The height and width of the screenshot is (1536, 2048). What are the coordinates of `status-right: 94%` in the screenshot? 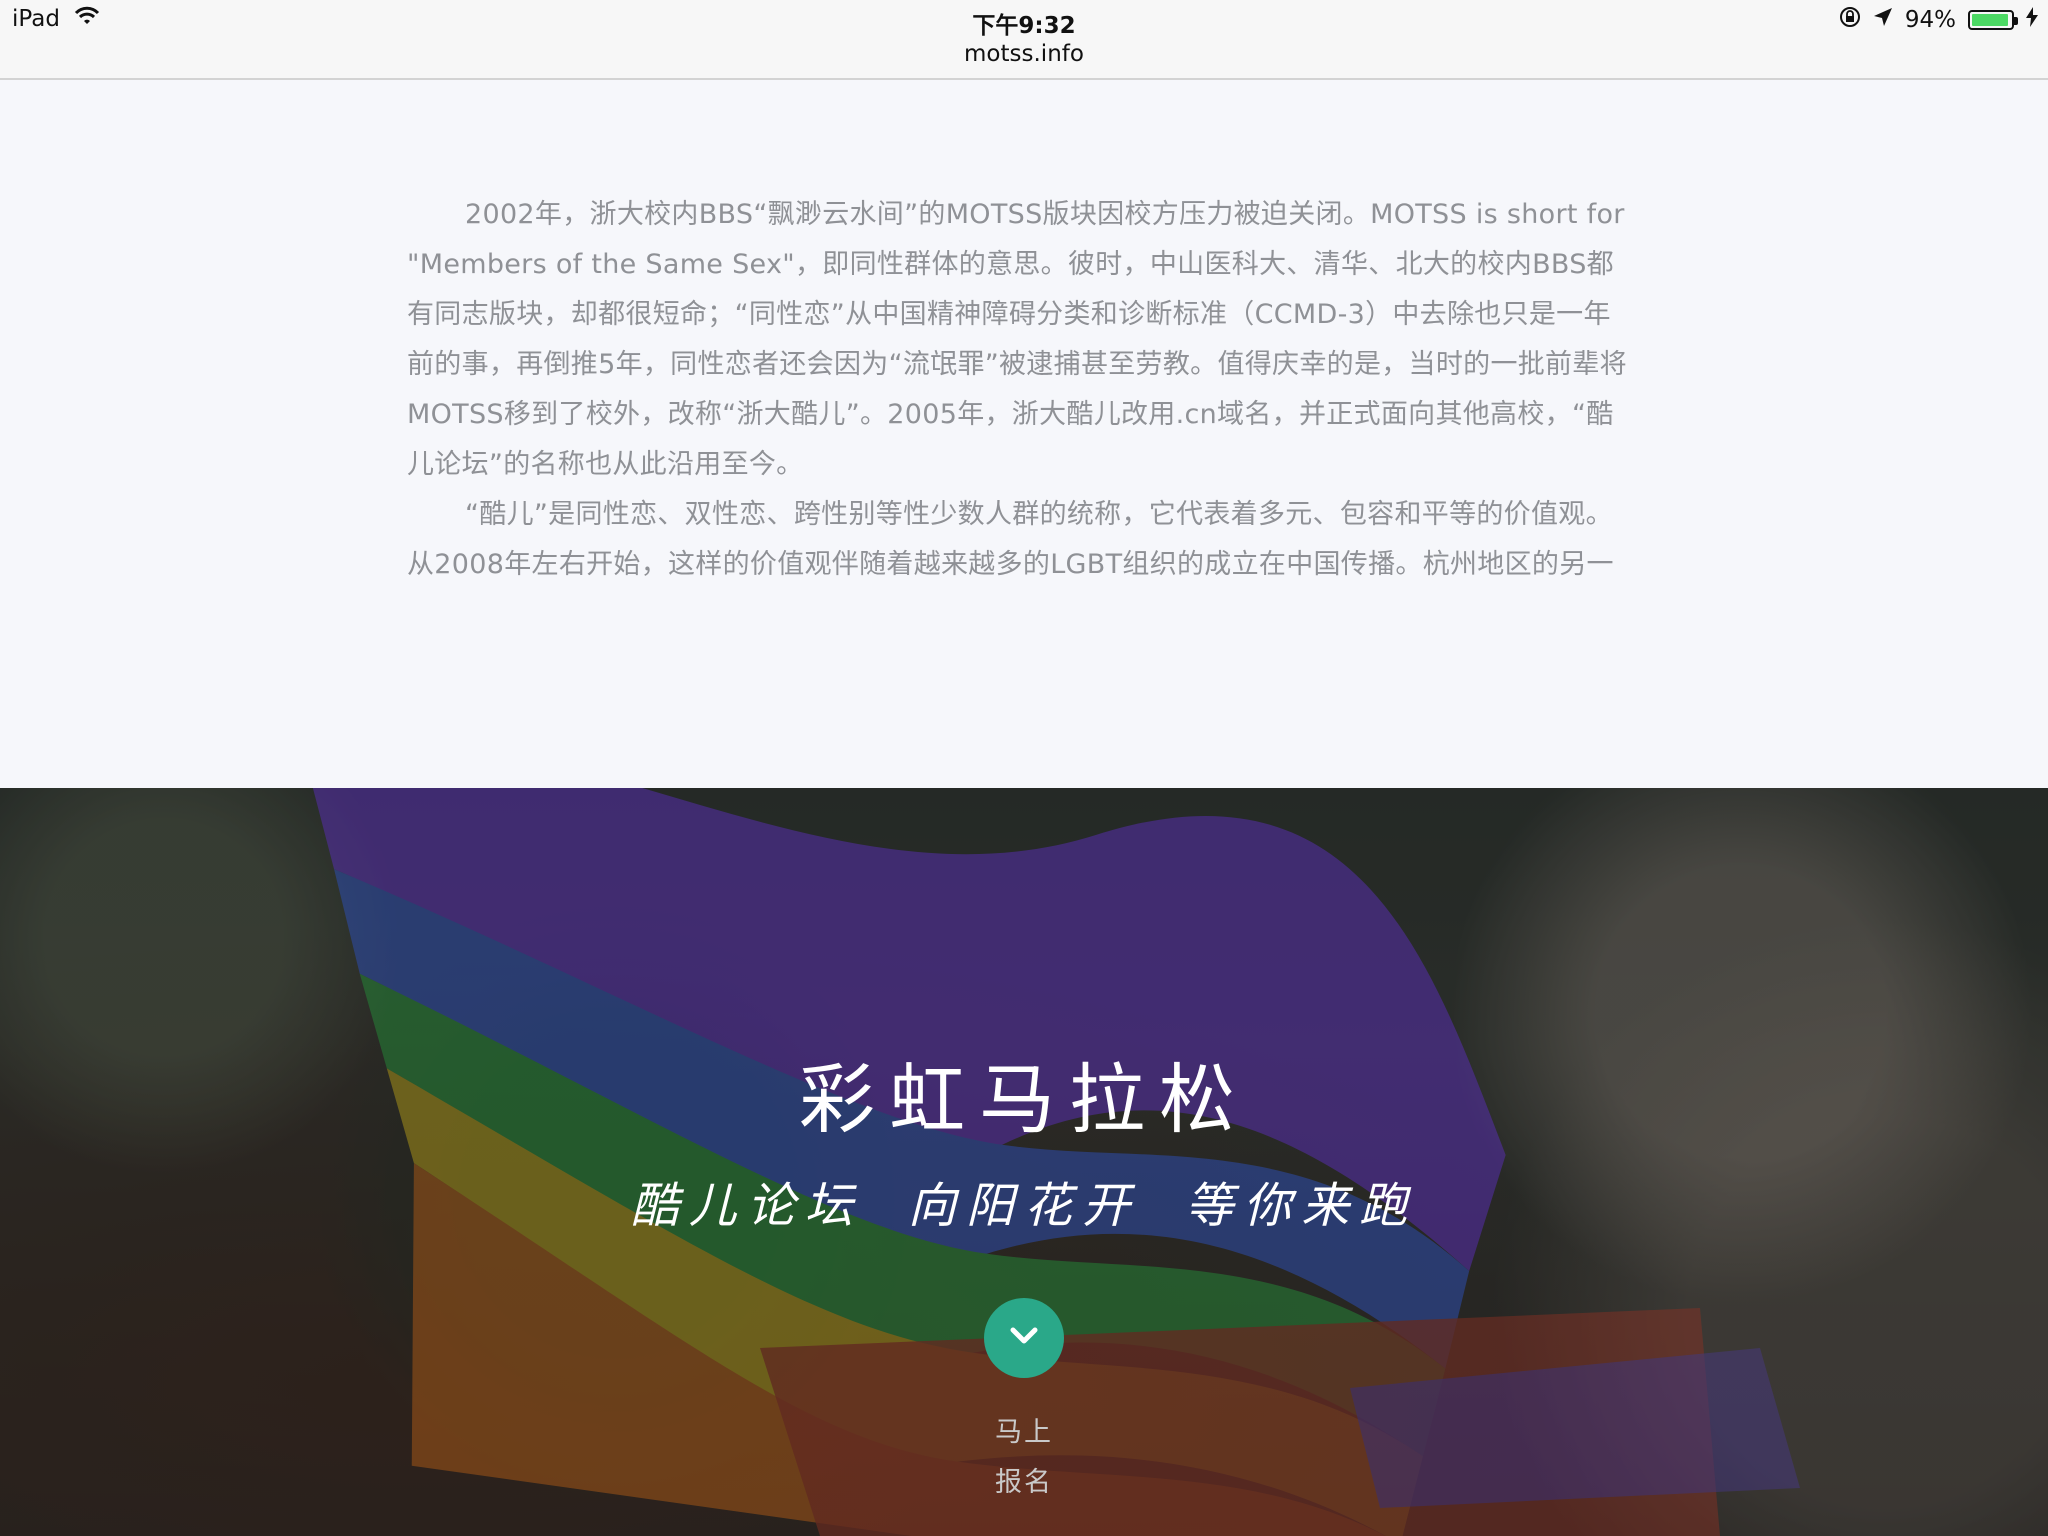 It's located at (1938, 20).